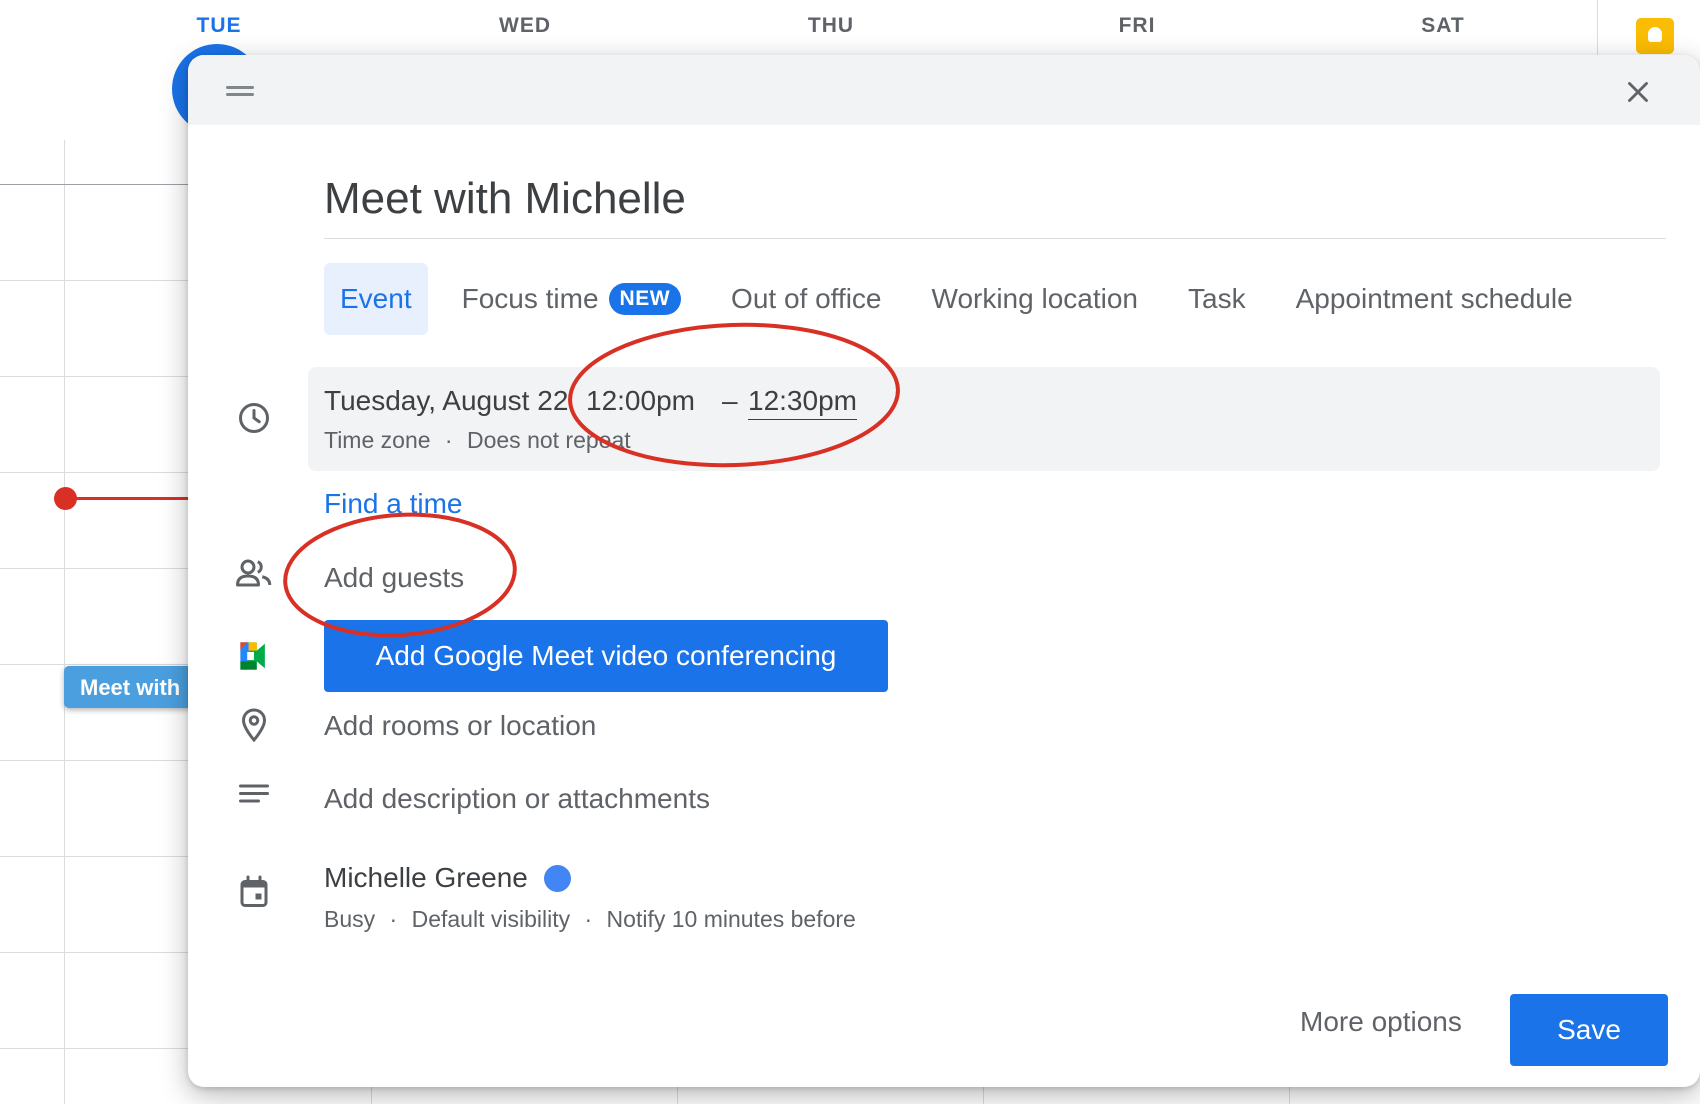 The height and width of the screenshot is (1104, 1700). What do you see at coordinates (517, 799) in the screenshot?
I see `add-description-input: Add description or attachments` at bounding box center [517, 799].